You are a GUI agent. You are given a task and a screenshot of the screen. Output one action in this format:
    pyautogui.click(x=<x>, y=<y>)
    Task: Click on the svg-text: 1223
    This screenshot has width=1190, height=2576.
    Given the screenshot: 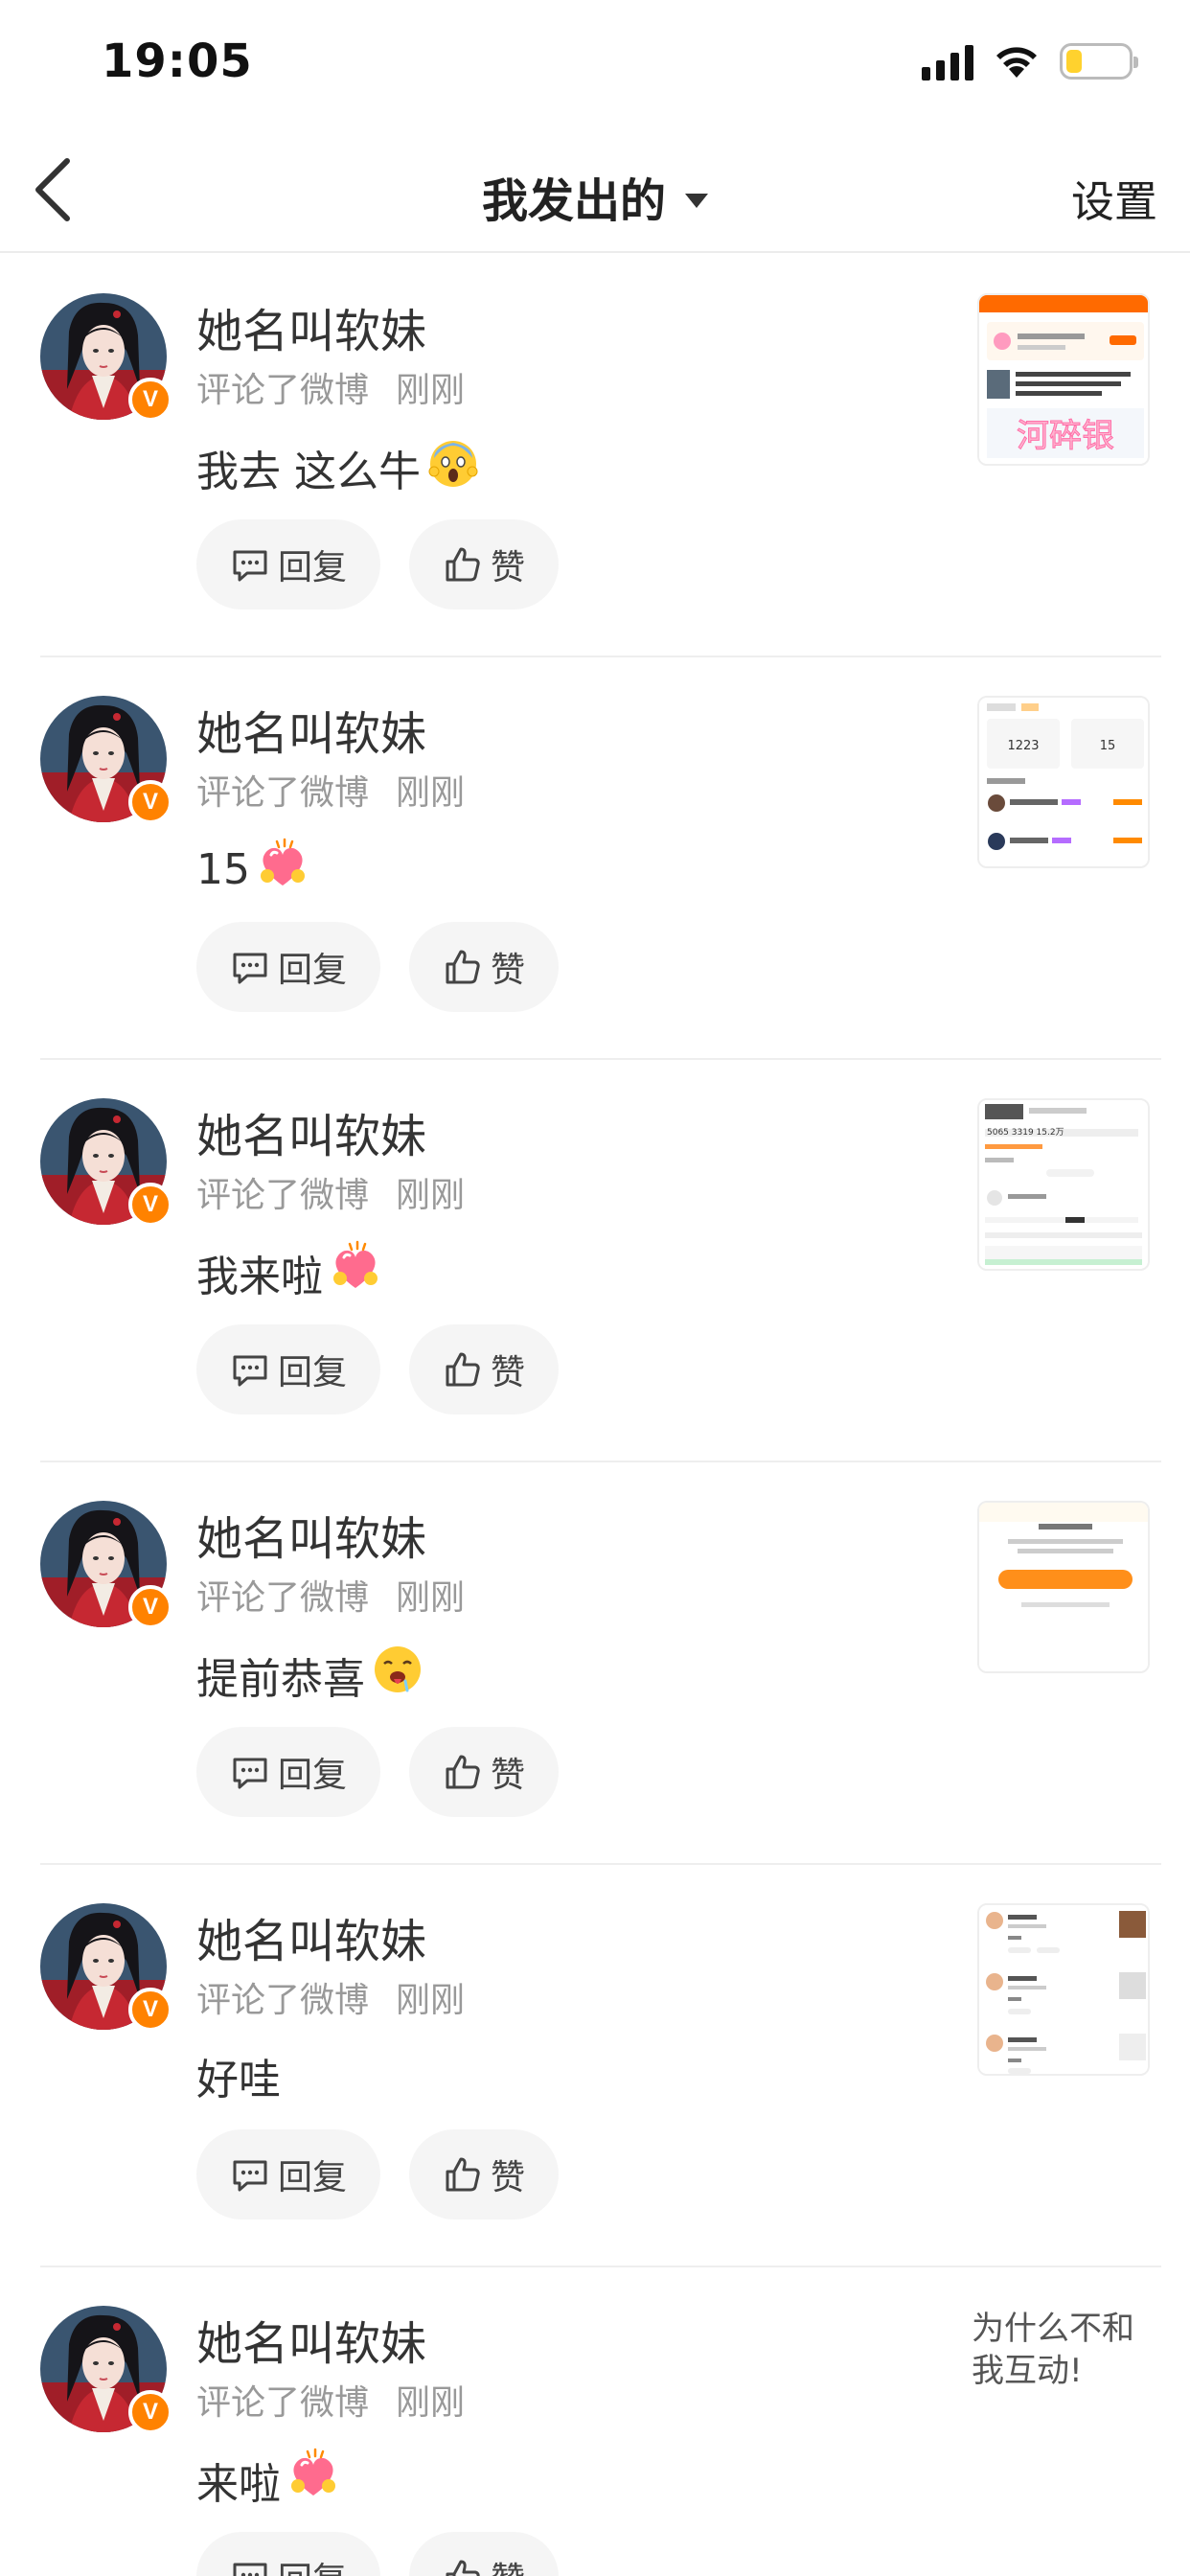 What is the action you would take?
    pyautogui.click(x=1023, y=746)
    